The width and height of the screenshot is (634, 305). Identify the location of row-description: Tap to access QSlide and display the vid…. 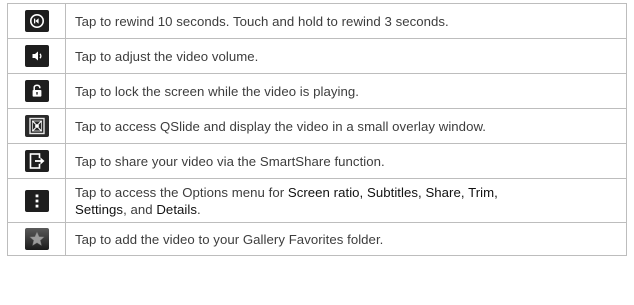
(346, 126).